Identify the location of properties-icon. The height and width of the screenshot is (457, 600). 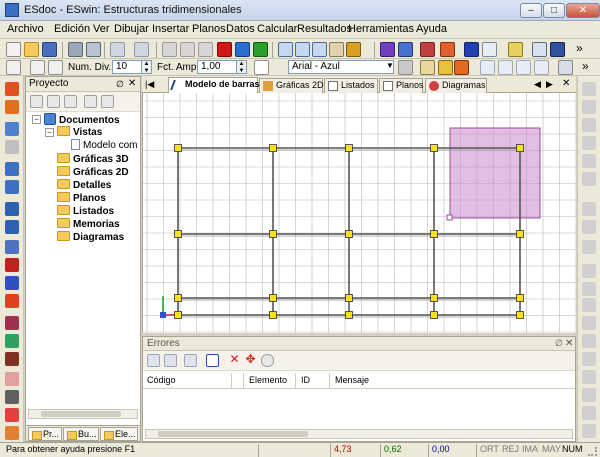
(53, 101).